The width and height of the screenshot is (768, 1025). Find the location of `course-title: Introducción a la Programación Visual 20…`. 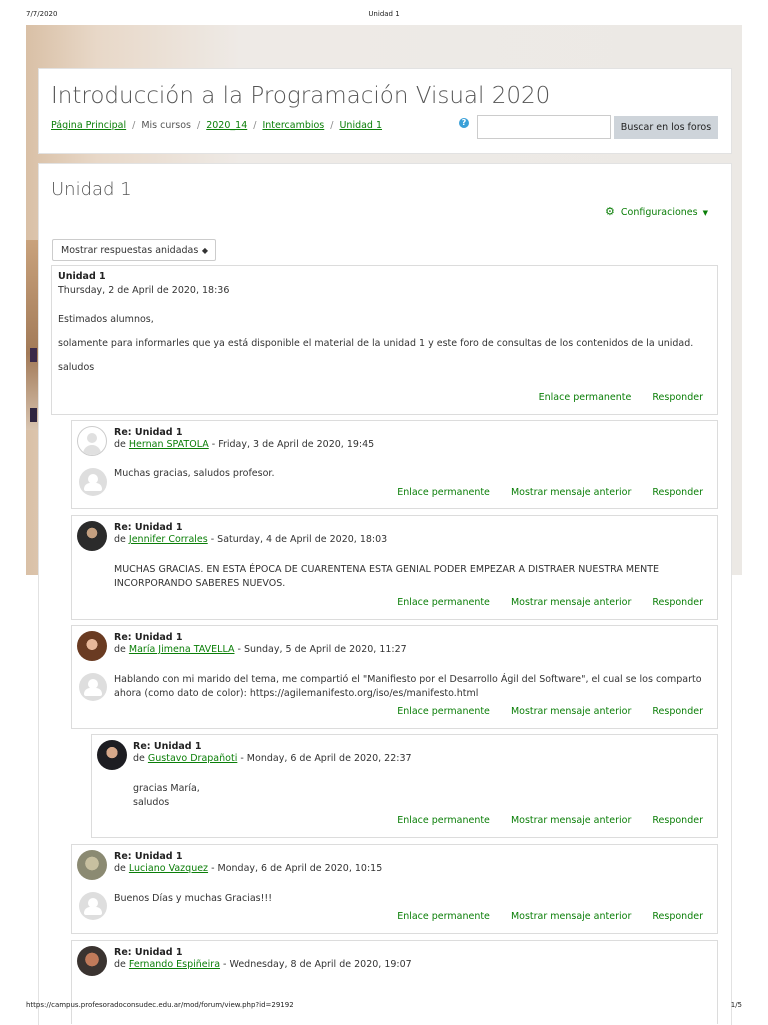

course-title: Introducción a la Programación Visual 20… is located at coordinates (301, 96).